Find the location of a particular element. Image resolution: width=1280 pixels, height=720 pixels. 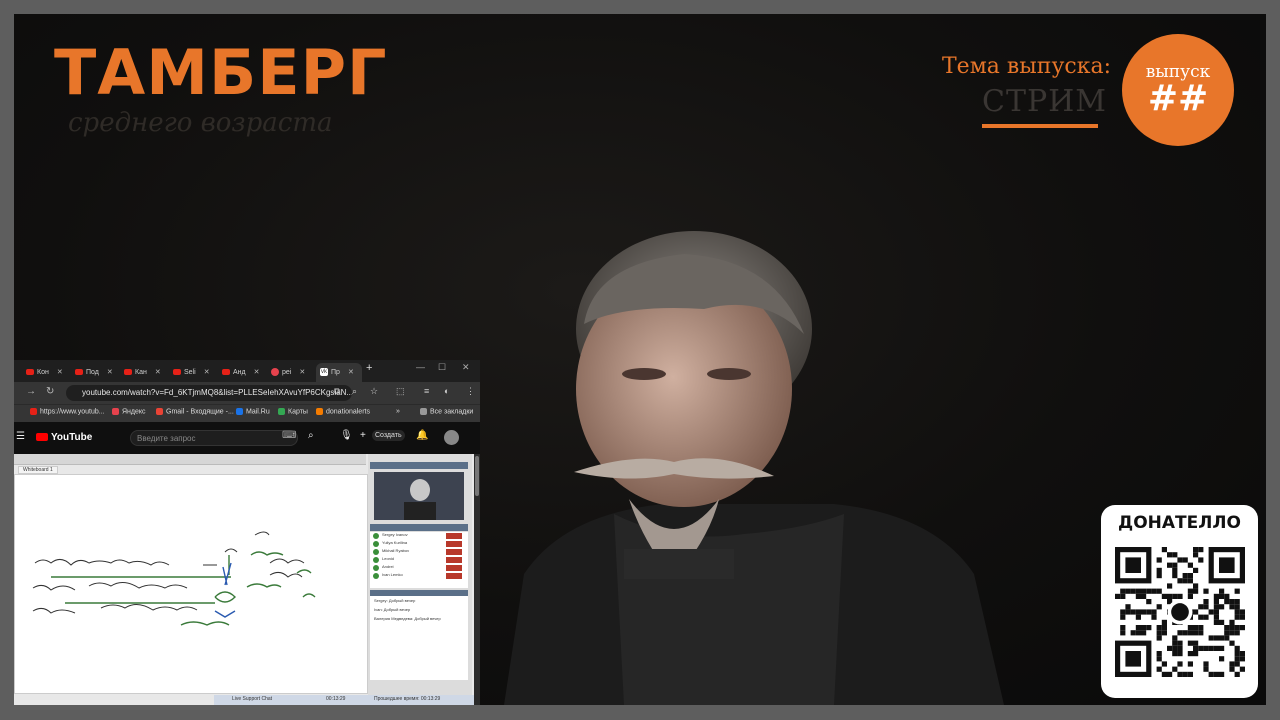

avatar is located at coordinates (451, 437).